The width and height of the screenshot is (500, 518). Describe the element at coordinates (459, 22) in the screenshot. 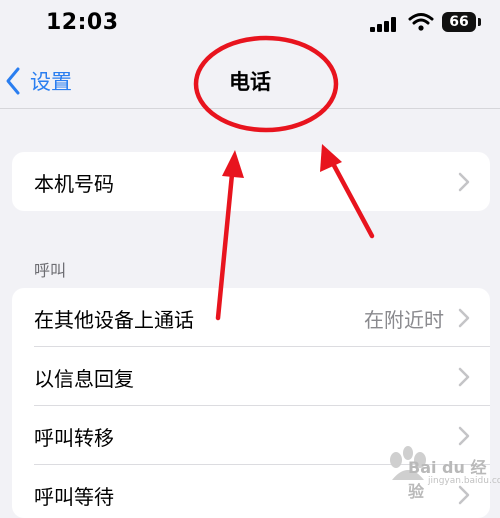

I see `battery-icon: 66` at that location.